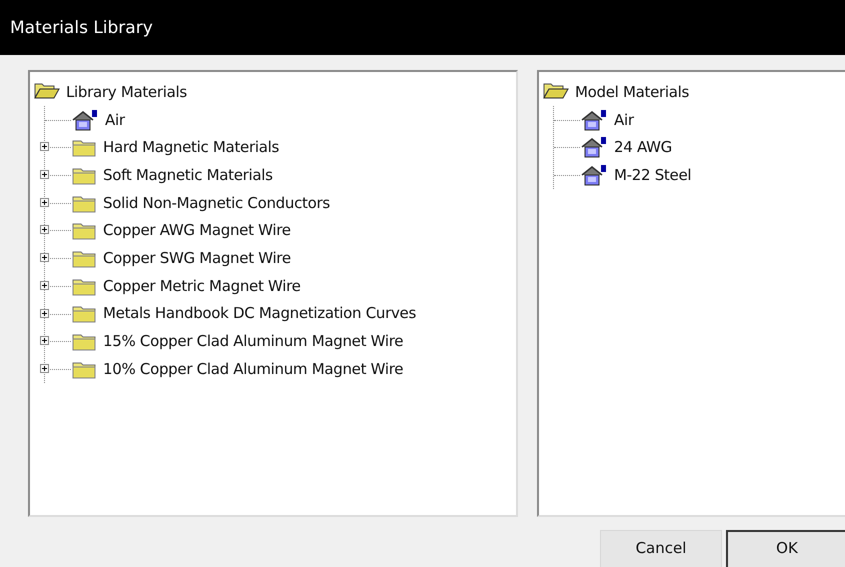  Describe the element at coordinates (197, 230) in the screenshot. I see `folder-label: Copper AWG Magnet Wire` at that location.